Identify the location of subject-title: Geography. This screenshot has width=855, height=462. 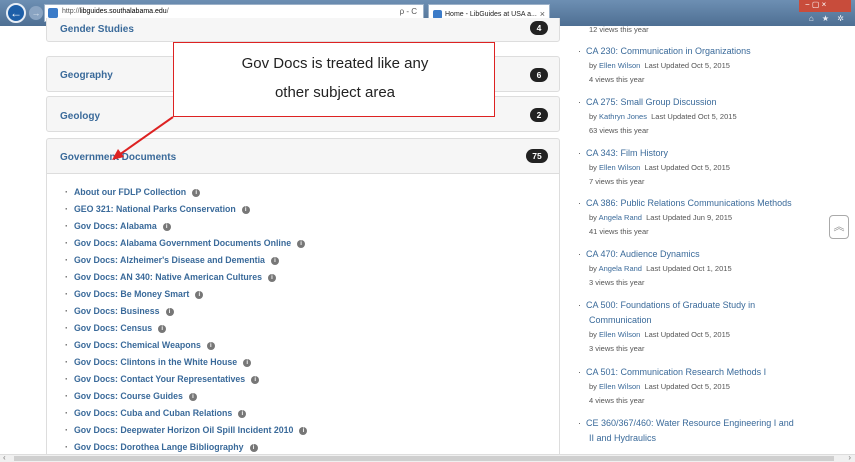
(86, 75).